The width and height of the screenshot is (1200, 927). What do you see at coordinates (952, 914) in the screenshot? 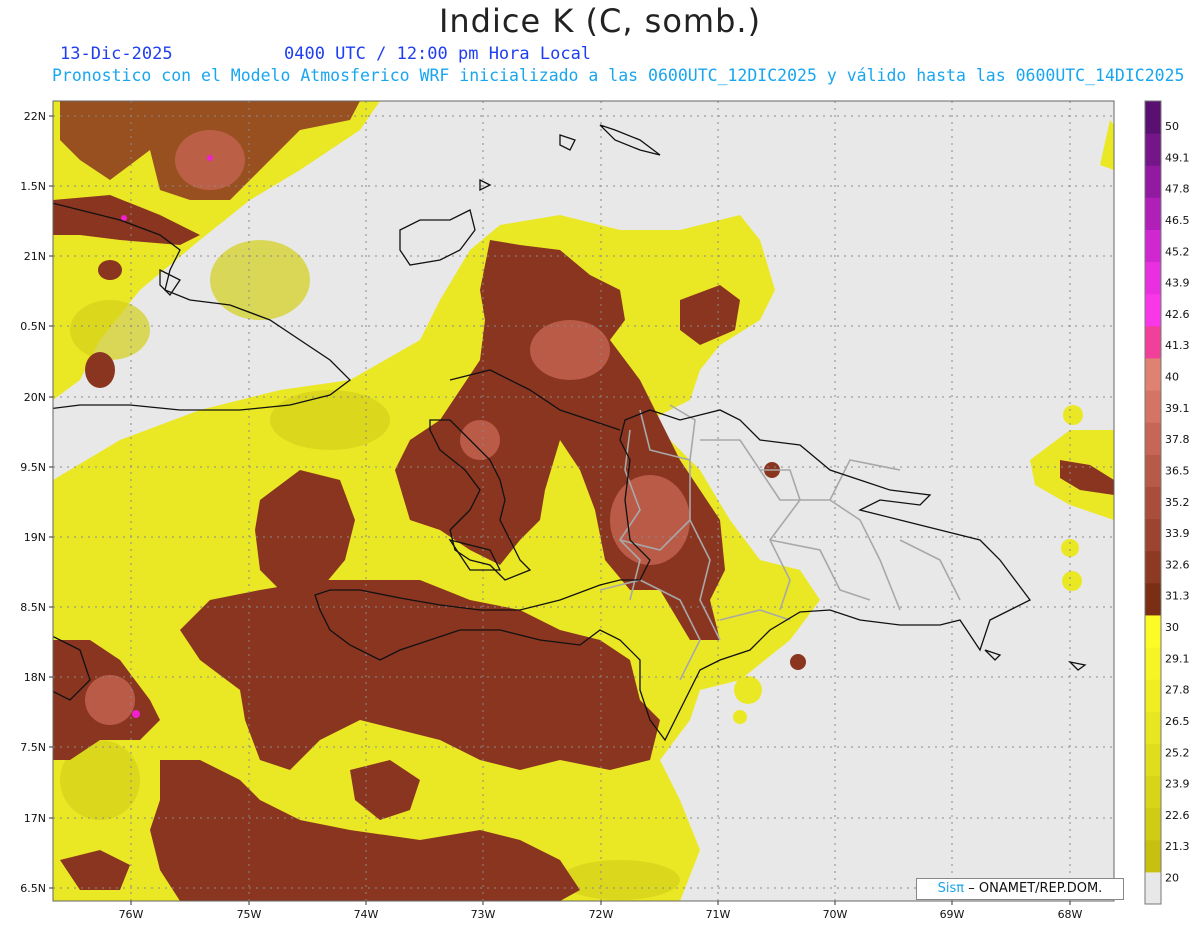
I see `lon-label: 69W` at bounding box center [952, 914].